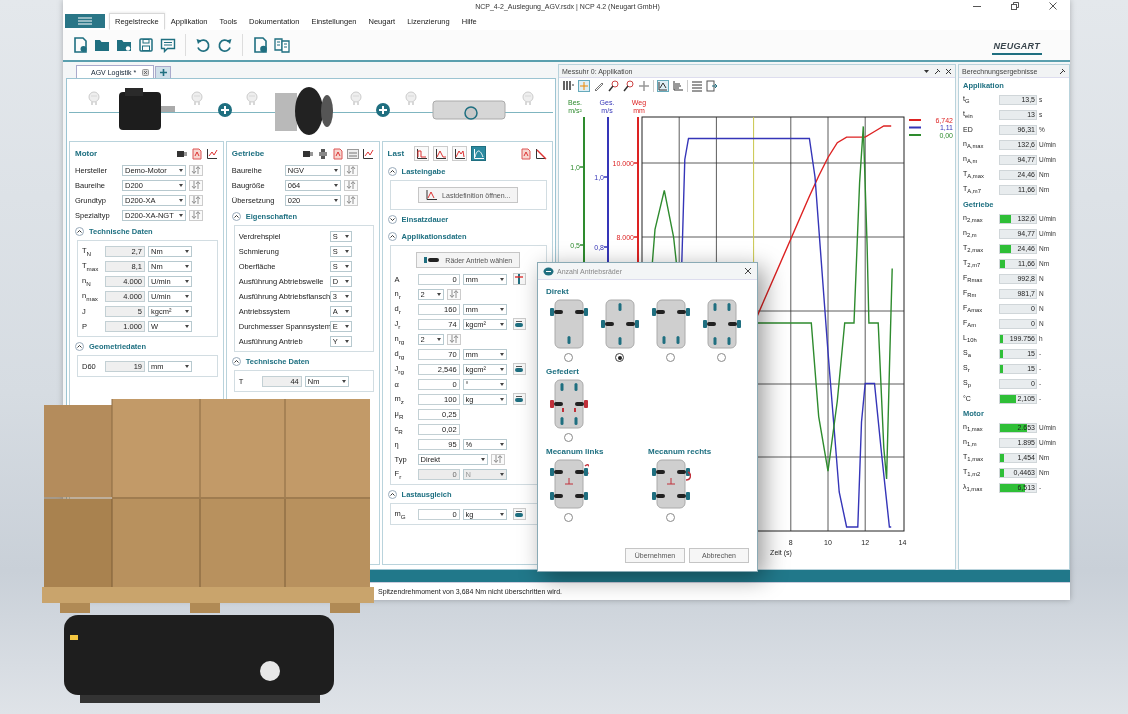 The width and height of the screenshot is (1128, 714). What do you see at coordinates (322, 153) in the screenshot?
I see `part-icon` at bounding box center [322, 153].